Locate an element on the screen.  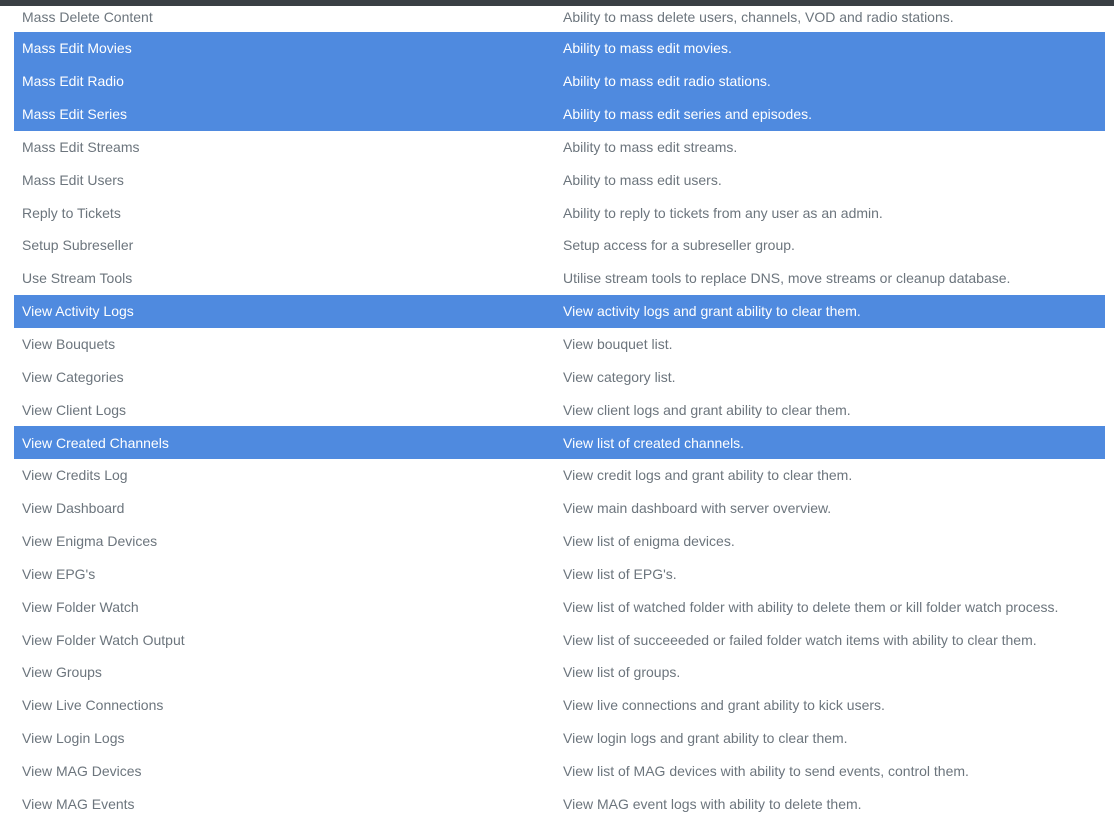
permission-name: View Dashboard is located at coordinates (73, 508).